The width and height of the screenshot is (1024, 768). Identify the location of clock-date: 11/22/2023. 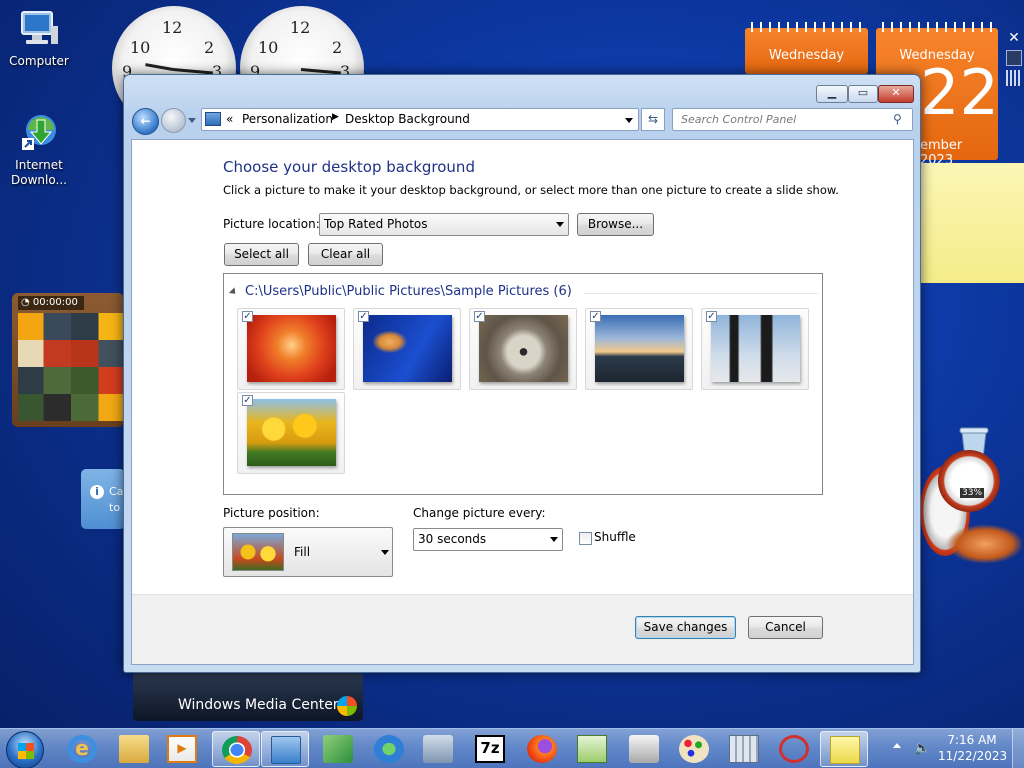
(972, 756).